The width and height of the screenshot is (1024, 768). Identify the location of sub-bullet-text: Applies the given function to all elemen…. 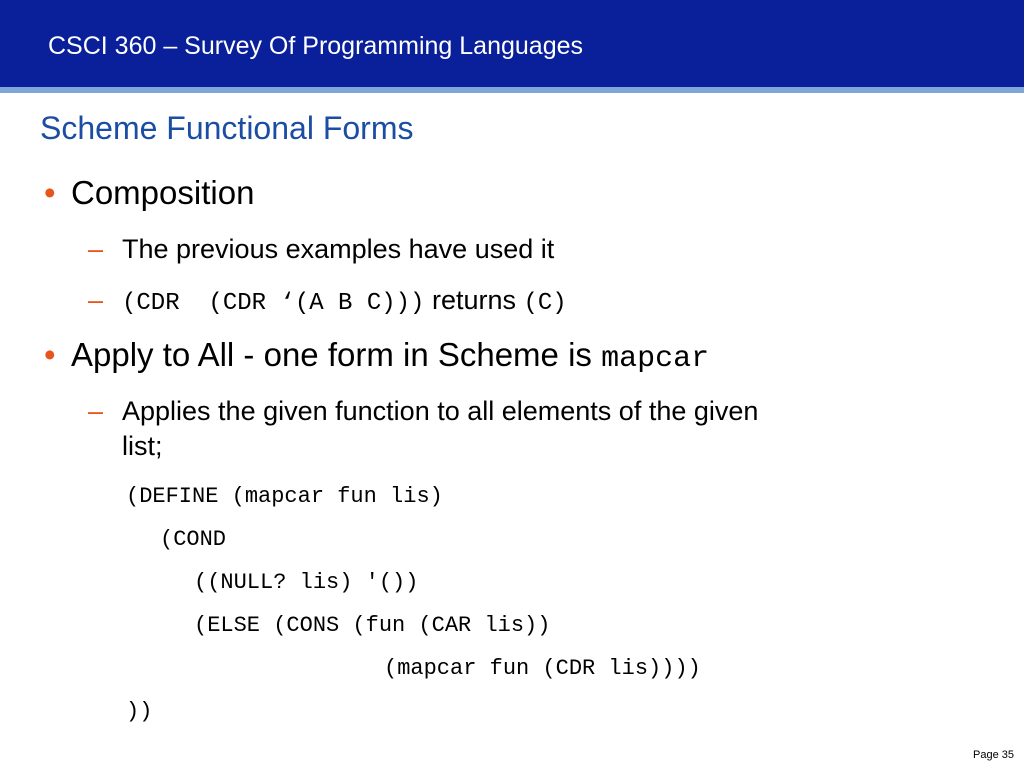
(440, 411).